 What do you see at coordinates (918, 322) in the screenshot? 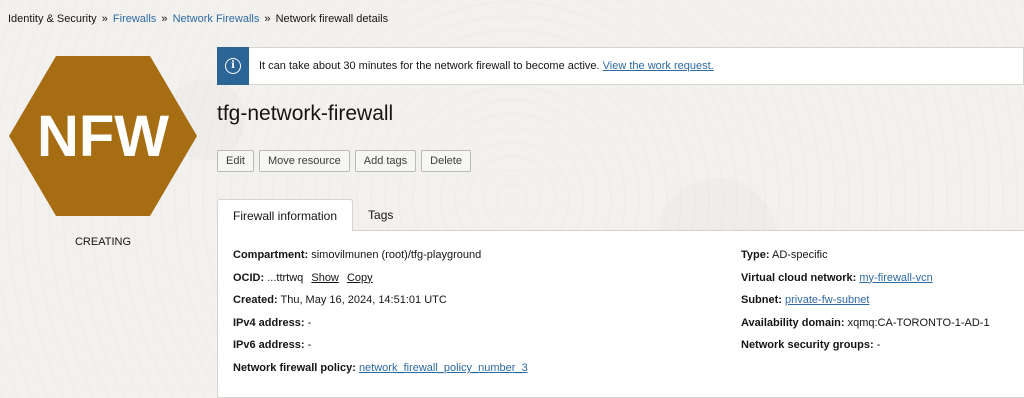
I see `availability-domain-value: xqmq:CA-TORONTO-1-AD-1` at bounding box center [918, 322].